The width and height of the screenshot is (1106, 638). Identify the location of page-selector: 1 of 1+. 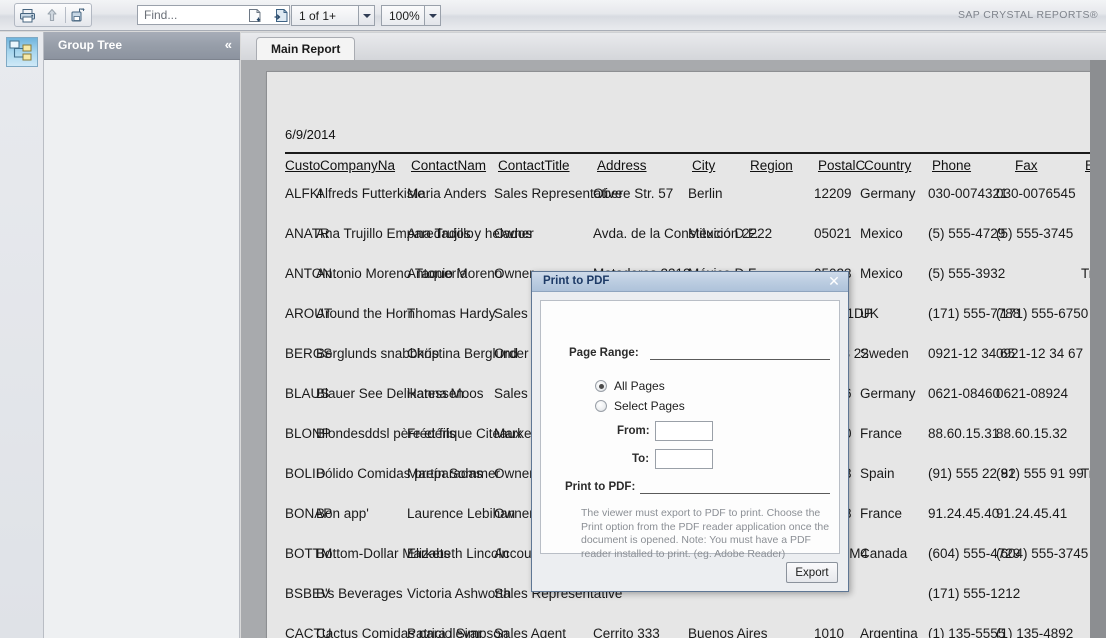
(333, 15).